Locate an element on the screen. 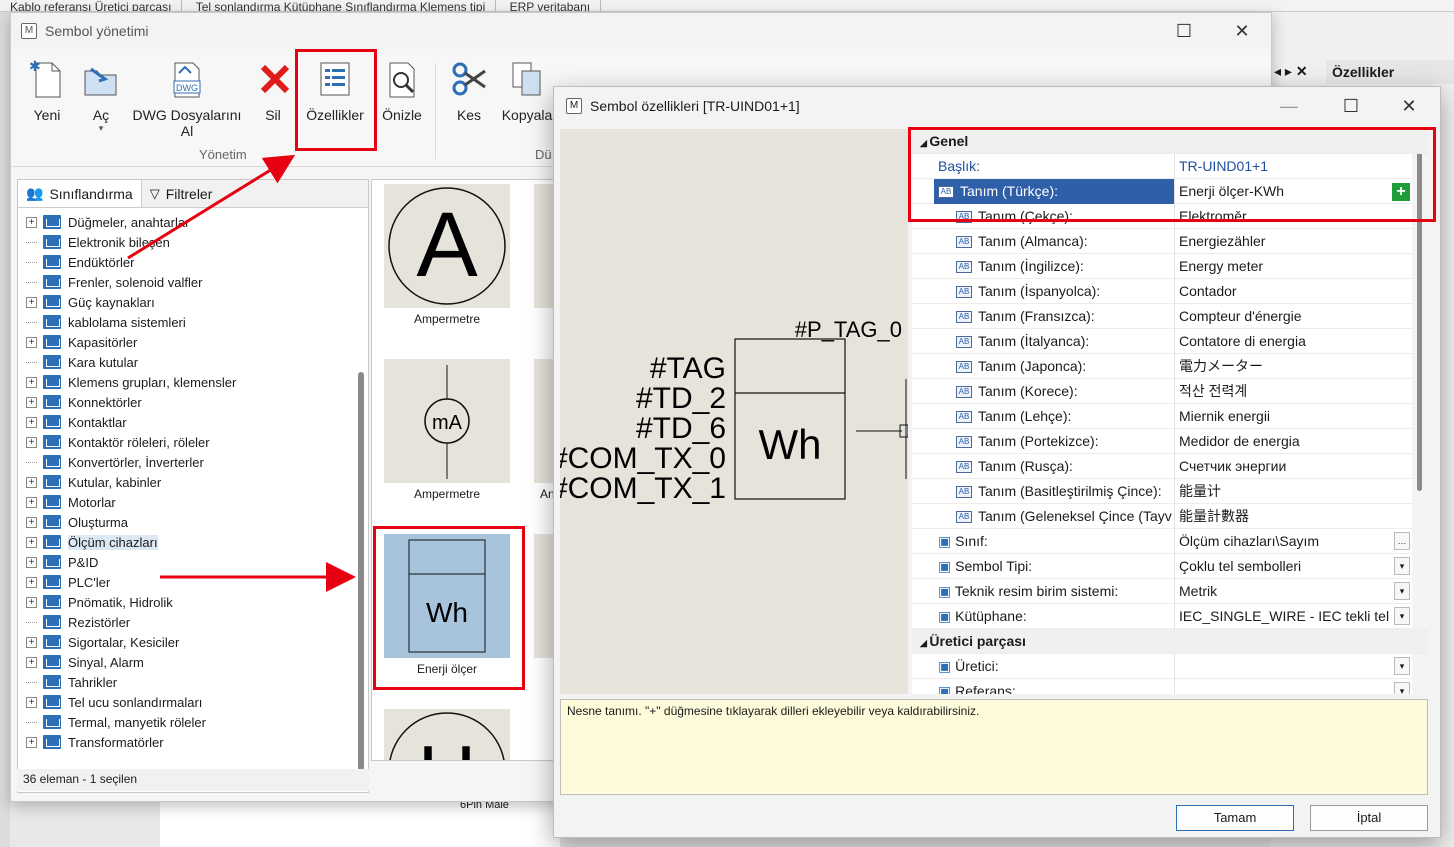 The height and width of the screenshot is (847, 1454). property-name: Referans: is located at coordinates (985, 688).